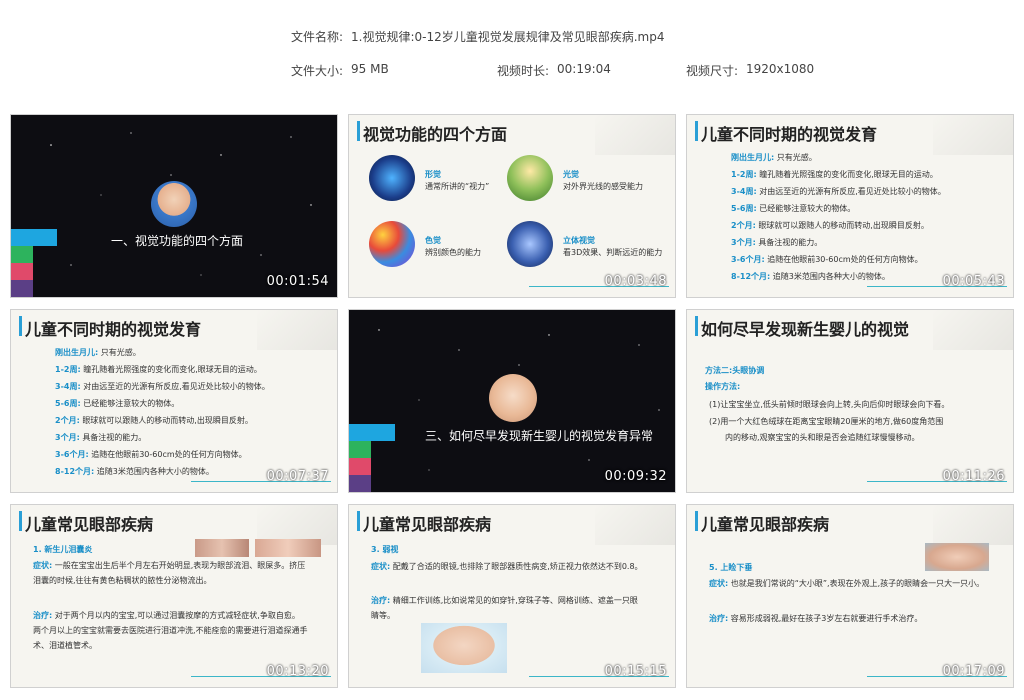 This screenshot has height=700, width=1024. I want to click on treatment-line: 术、泪道植管术。, so click(65, 645).